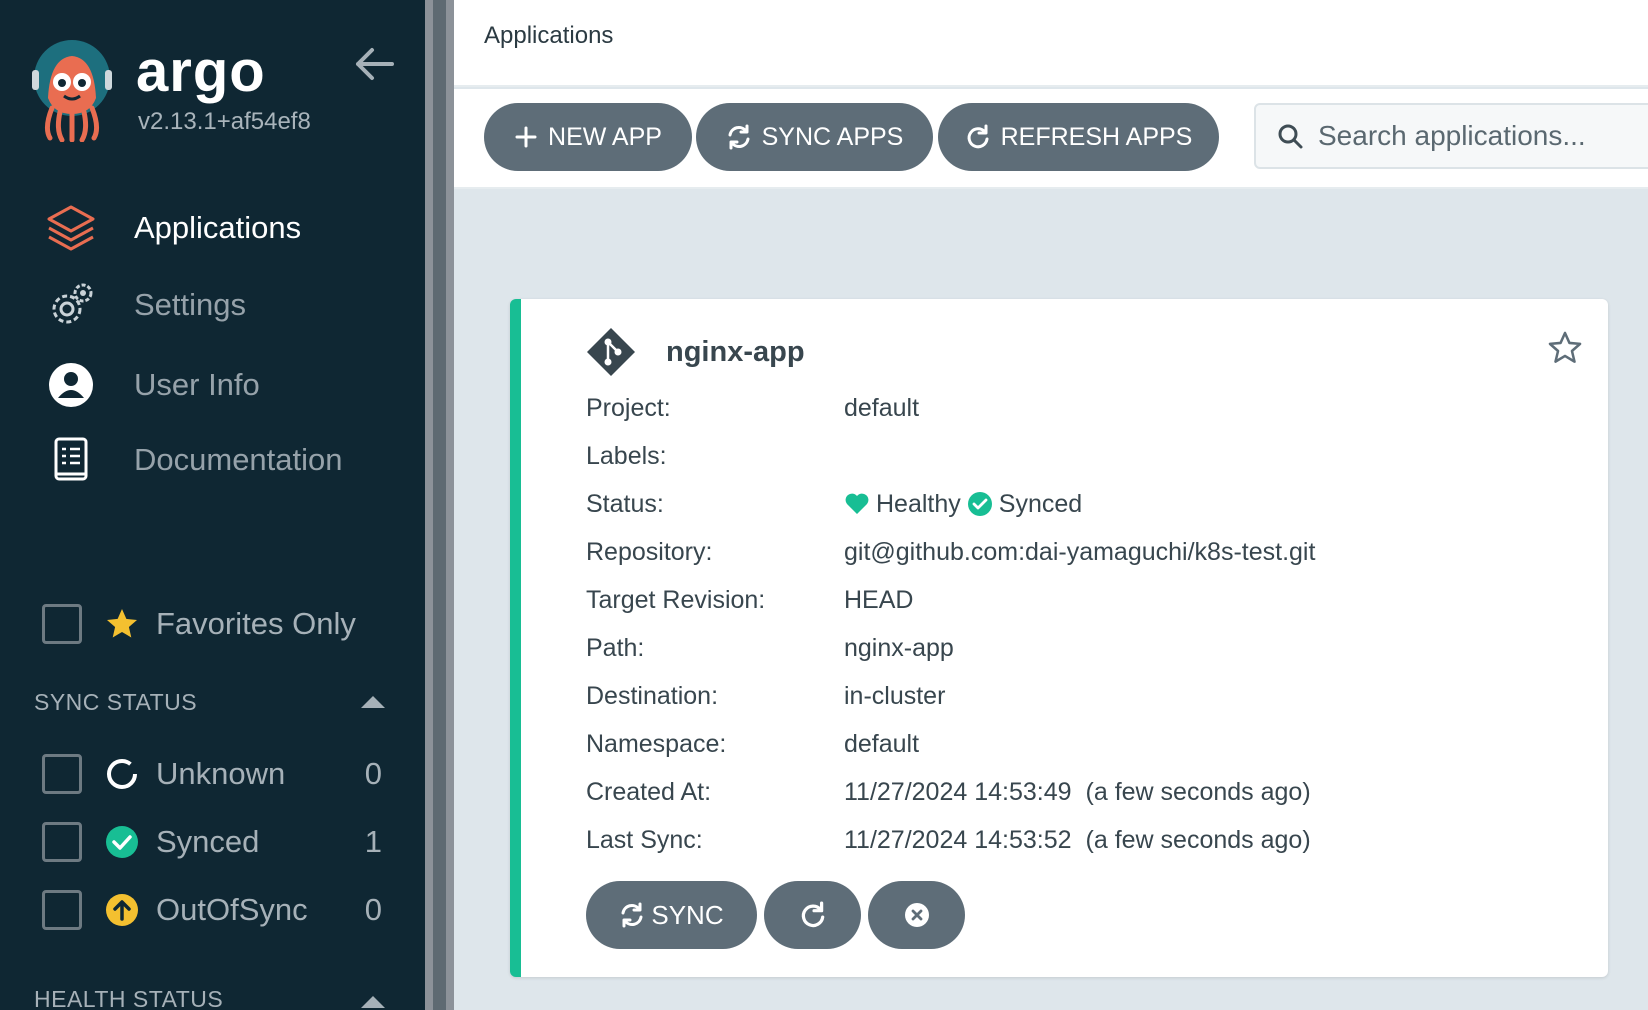 The height and width of the screenshot is (1010, 1648). I want to click on prop-key: Target Revision:, so click(676, 599).